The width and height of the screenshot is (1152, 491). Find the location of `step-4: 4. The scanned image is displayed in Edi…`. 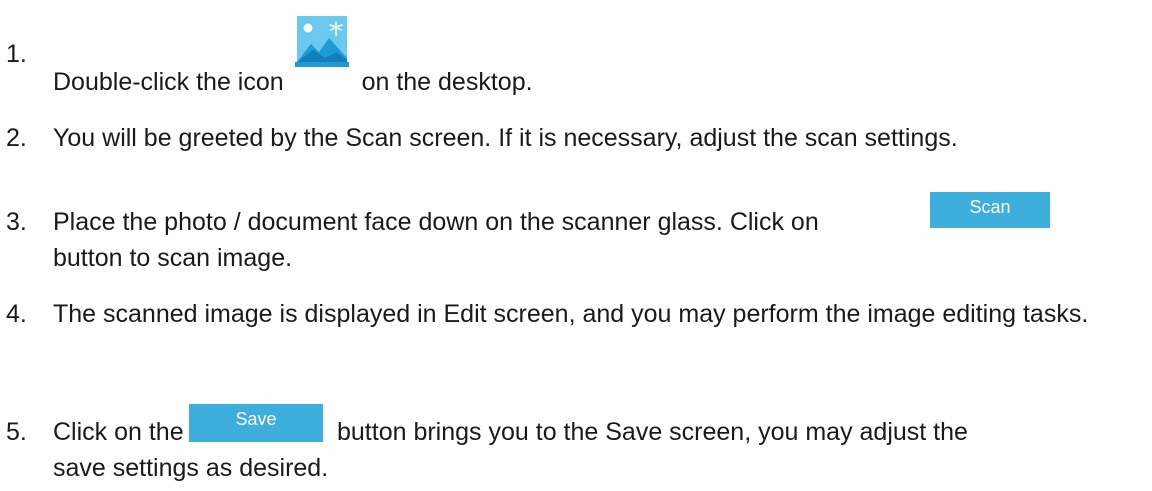

step-4: 4. The scanned image is displayed in Edi… is located at coordinates (574, 314).